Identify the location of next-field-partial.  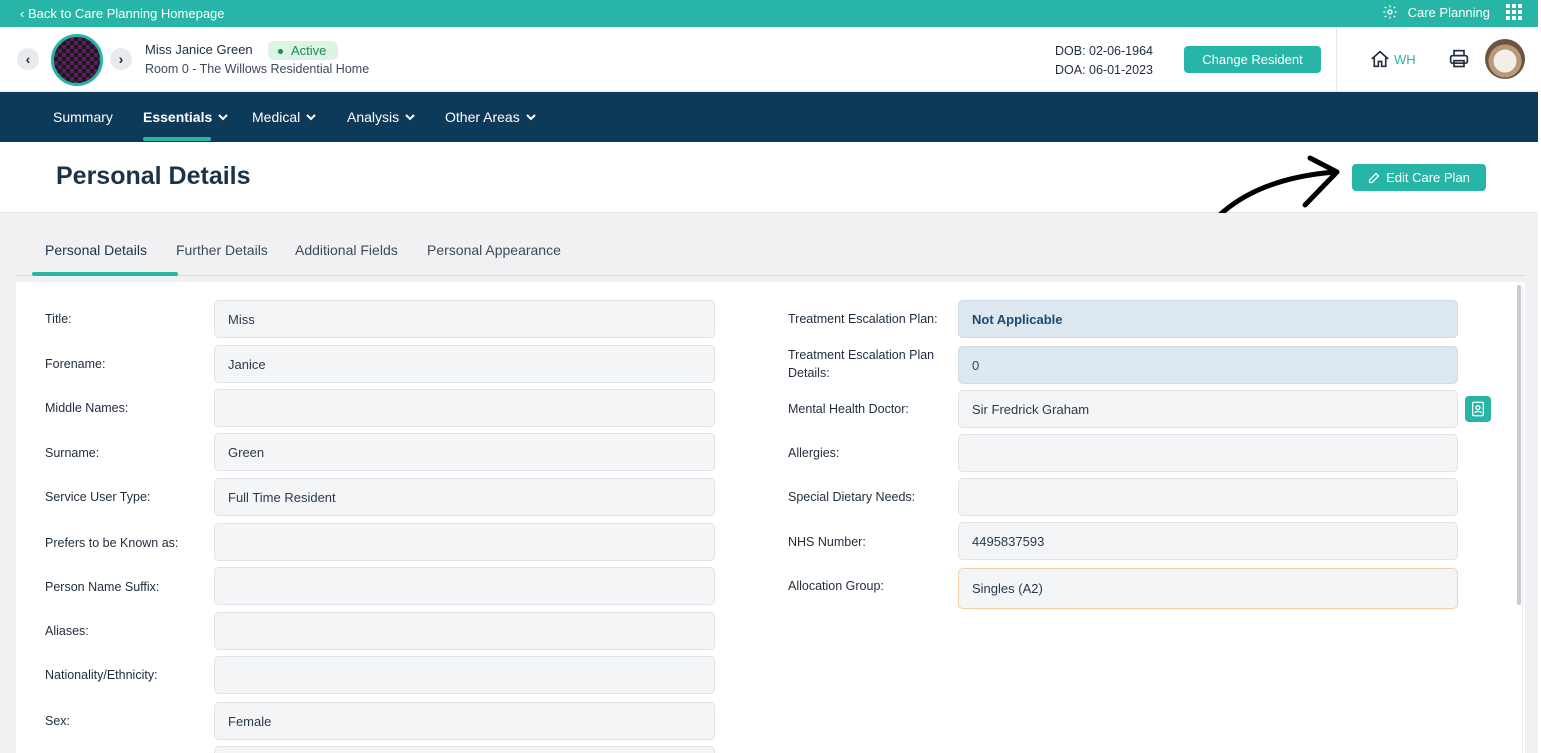
(464, 749).